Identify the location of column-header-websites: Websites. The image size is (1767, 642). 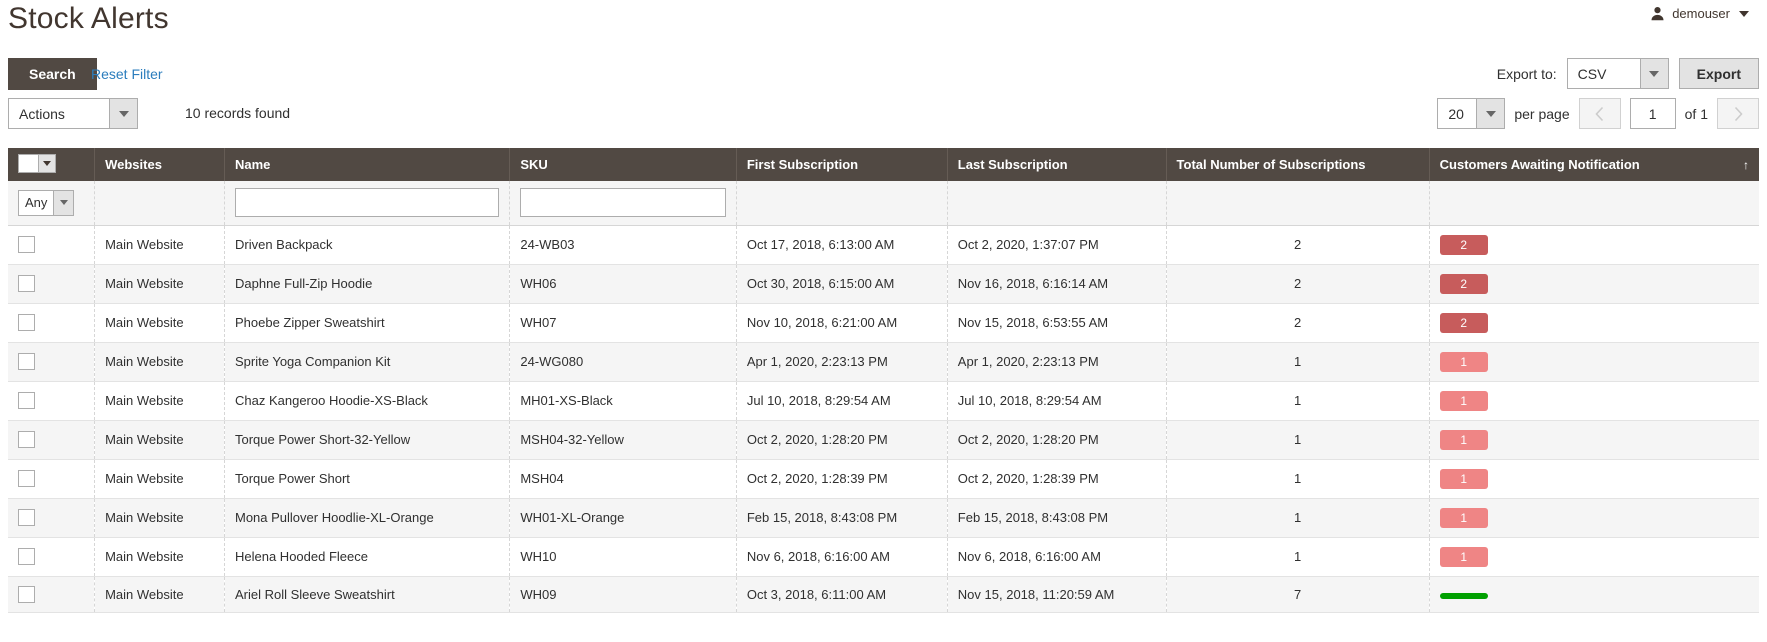
(159, 164).